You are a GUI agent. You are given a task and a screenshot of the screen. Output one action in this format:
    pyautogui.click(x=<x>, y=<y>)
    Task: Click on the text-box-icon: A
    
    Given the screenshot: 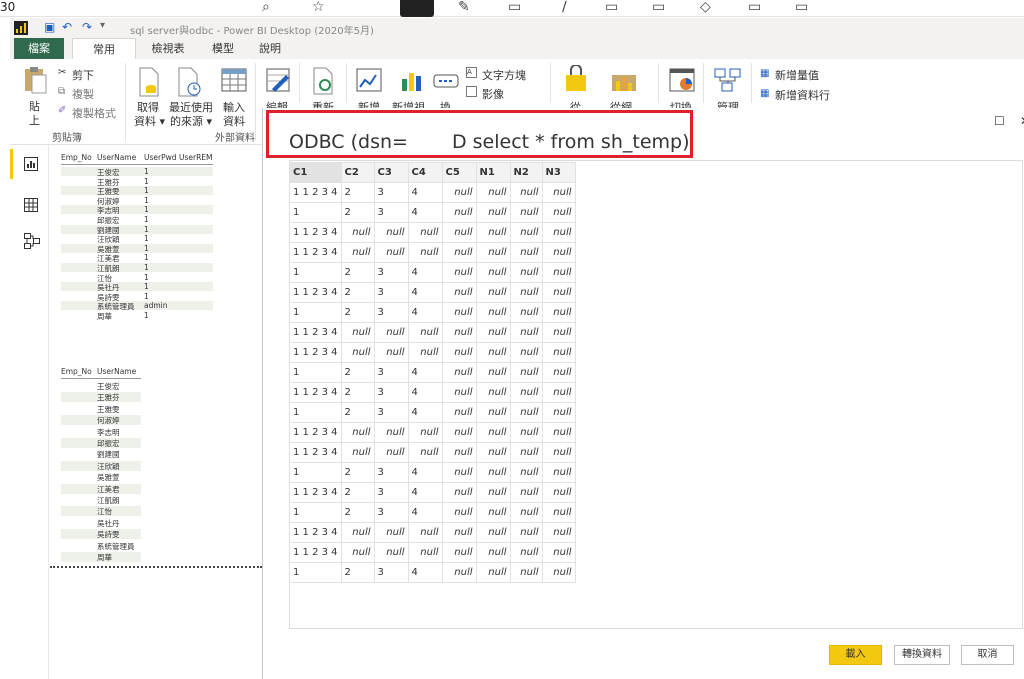 What is the action you would take?
    pyautogui.click(x=471, y=72)
    